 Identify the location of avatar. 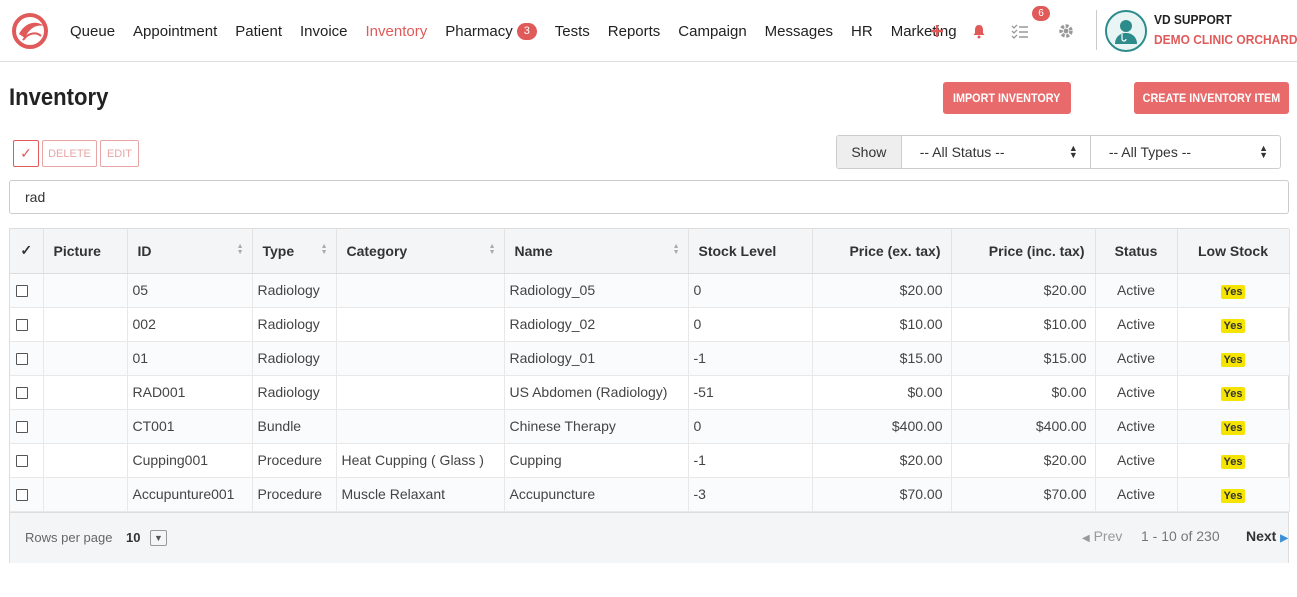
(1126, 31).